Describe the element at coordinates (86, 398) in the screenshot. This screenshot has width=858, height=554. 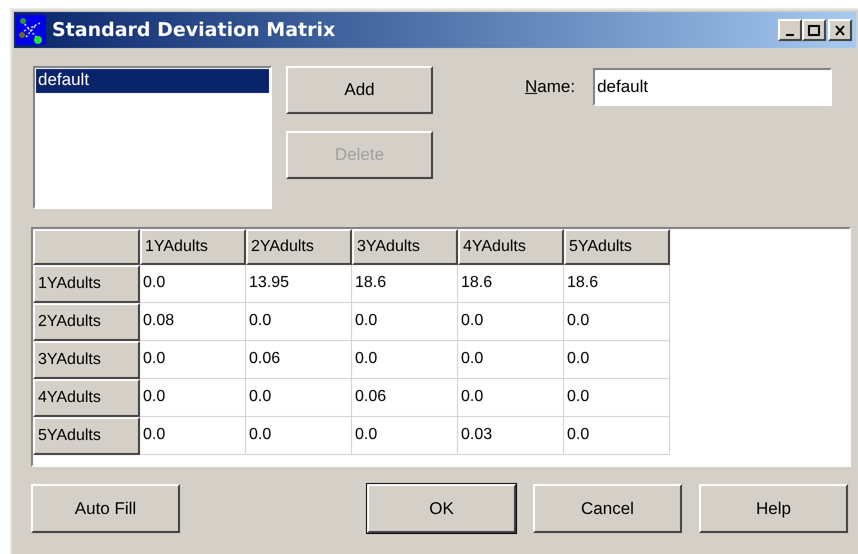
I see `row-header: 4YAdults` at that location.